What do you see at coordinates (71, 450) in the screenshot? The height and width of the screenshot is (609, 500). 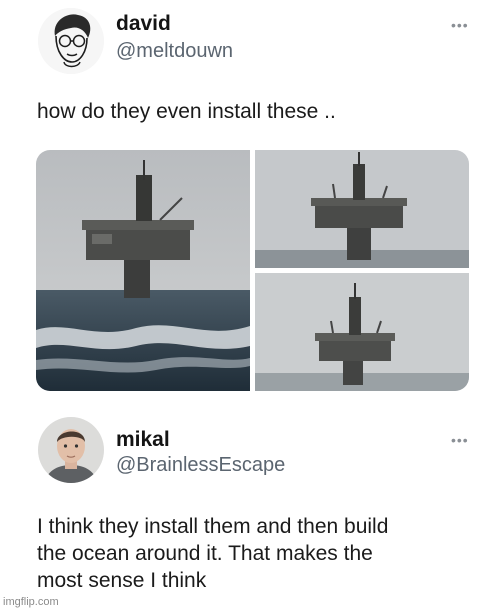 I see `mikal-avatar` at bounding box center [71, 450].